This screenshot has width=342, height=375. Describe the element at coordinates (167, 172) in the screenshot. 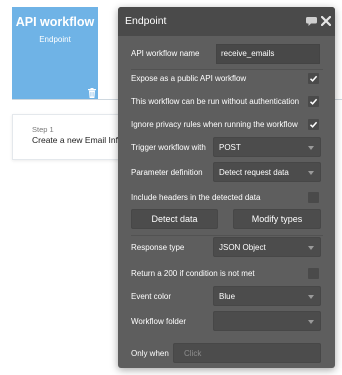

I see `parameter-definition-label: Parameter definition` at that location.